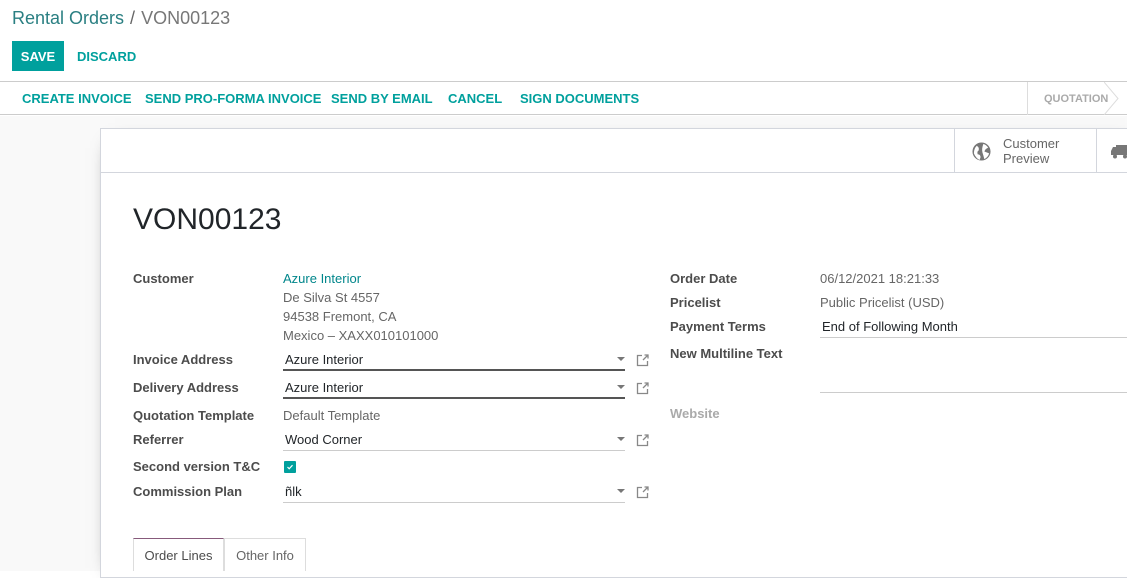 The image size is (1127, 578). I want to click on customer-preview-button: Customer Preview, so click(1025, 151).